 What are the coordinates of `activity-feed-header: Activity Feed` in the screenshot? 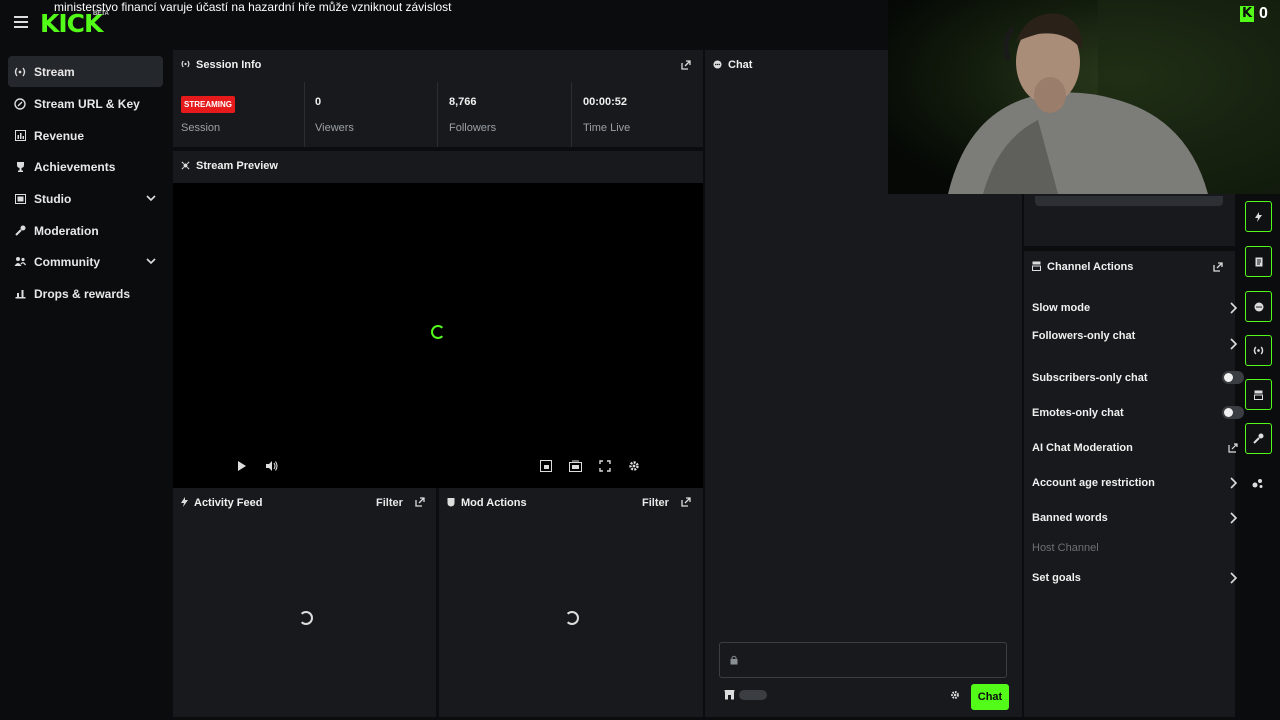 It's located at (221, 503).